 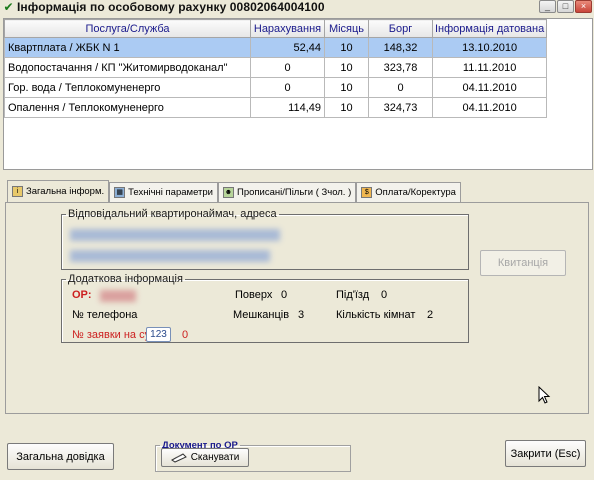 What do you see at coordinates (384, 295) in the screenshot?
I see `entrance-value: 0` at bounding box center [384, 295].